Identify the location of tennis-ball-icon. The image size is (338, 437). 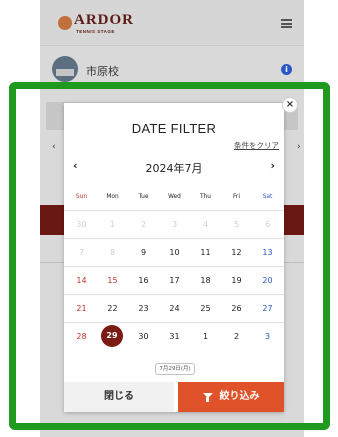
(65, 23).